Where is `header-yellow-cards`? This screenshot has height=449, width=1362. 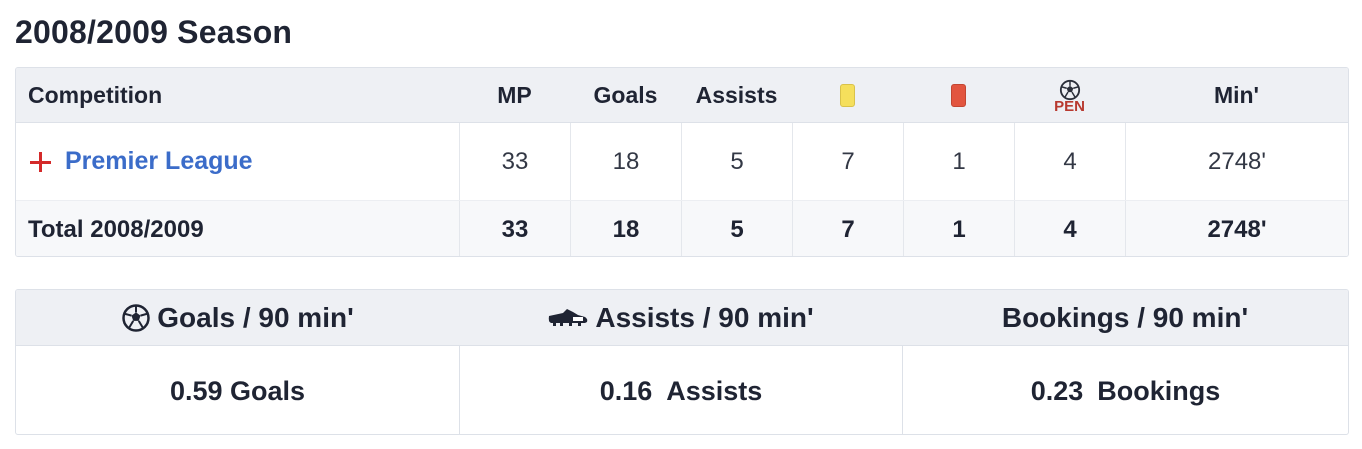 header-yellow-cards is located at coordinates (847, 95).